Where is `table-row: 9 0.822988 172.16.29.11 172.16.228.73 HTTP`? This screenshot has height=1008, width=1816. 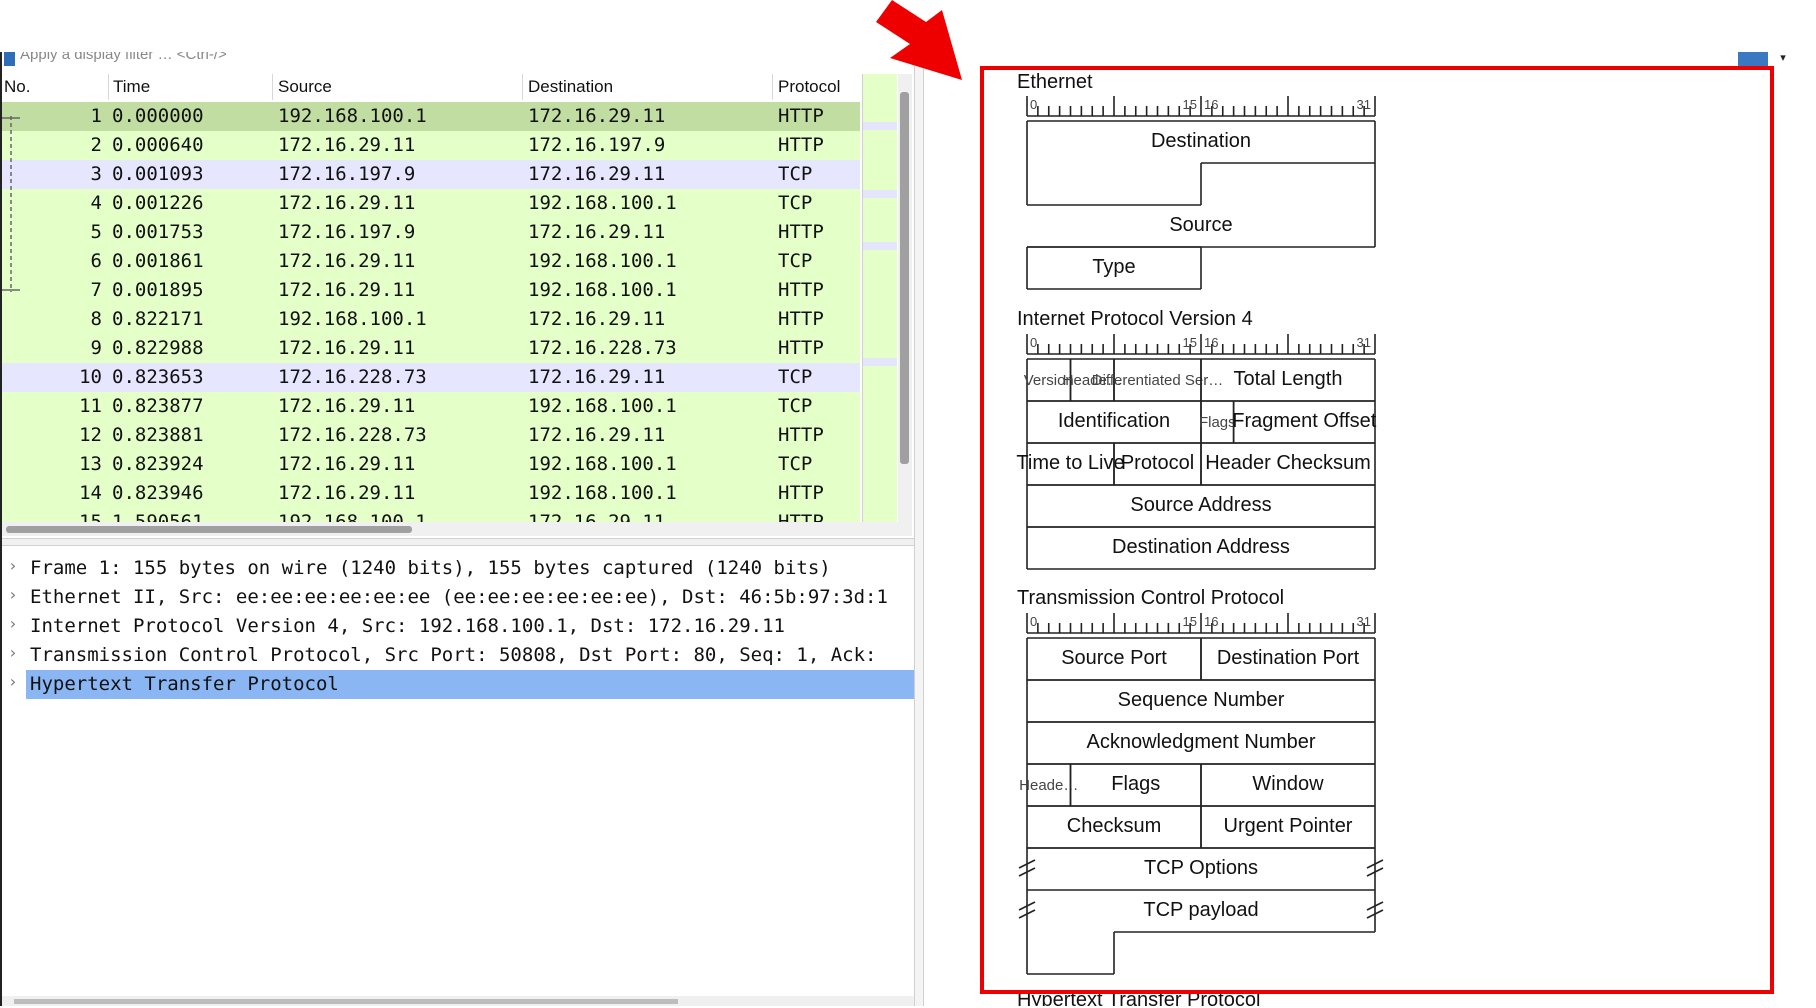
table-row: 9 0.822988 172.16.29.11 172.16.228.73 HTTP is located at coordinates (431, 348).